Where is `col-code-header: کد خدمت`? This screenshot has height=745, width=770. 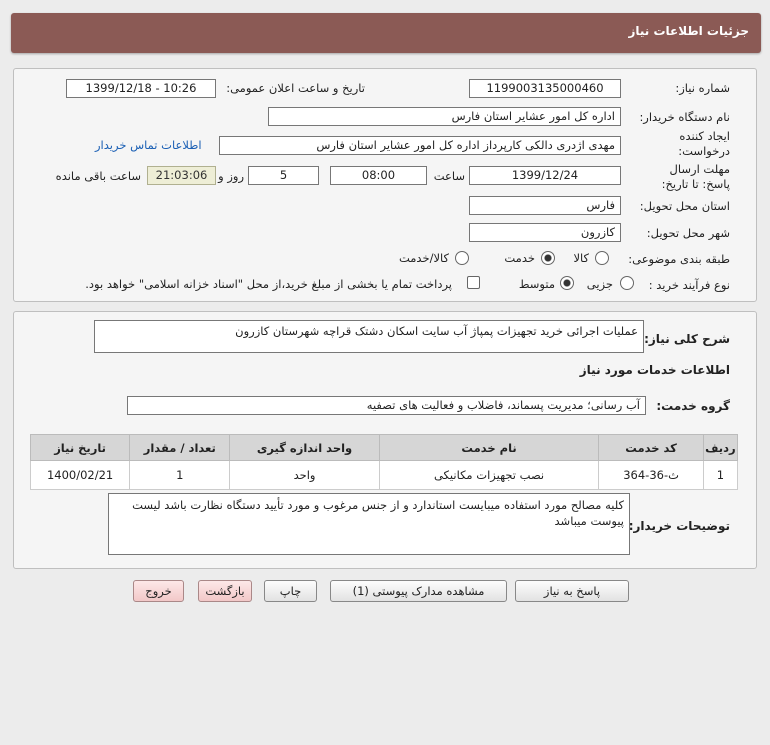 col-code-header: کد خدمت is located at coordinates (651, 447).